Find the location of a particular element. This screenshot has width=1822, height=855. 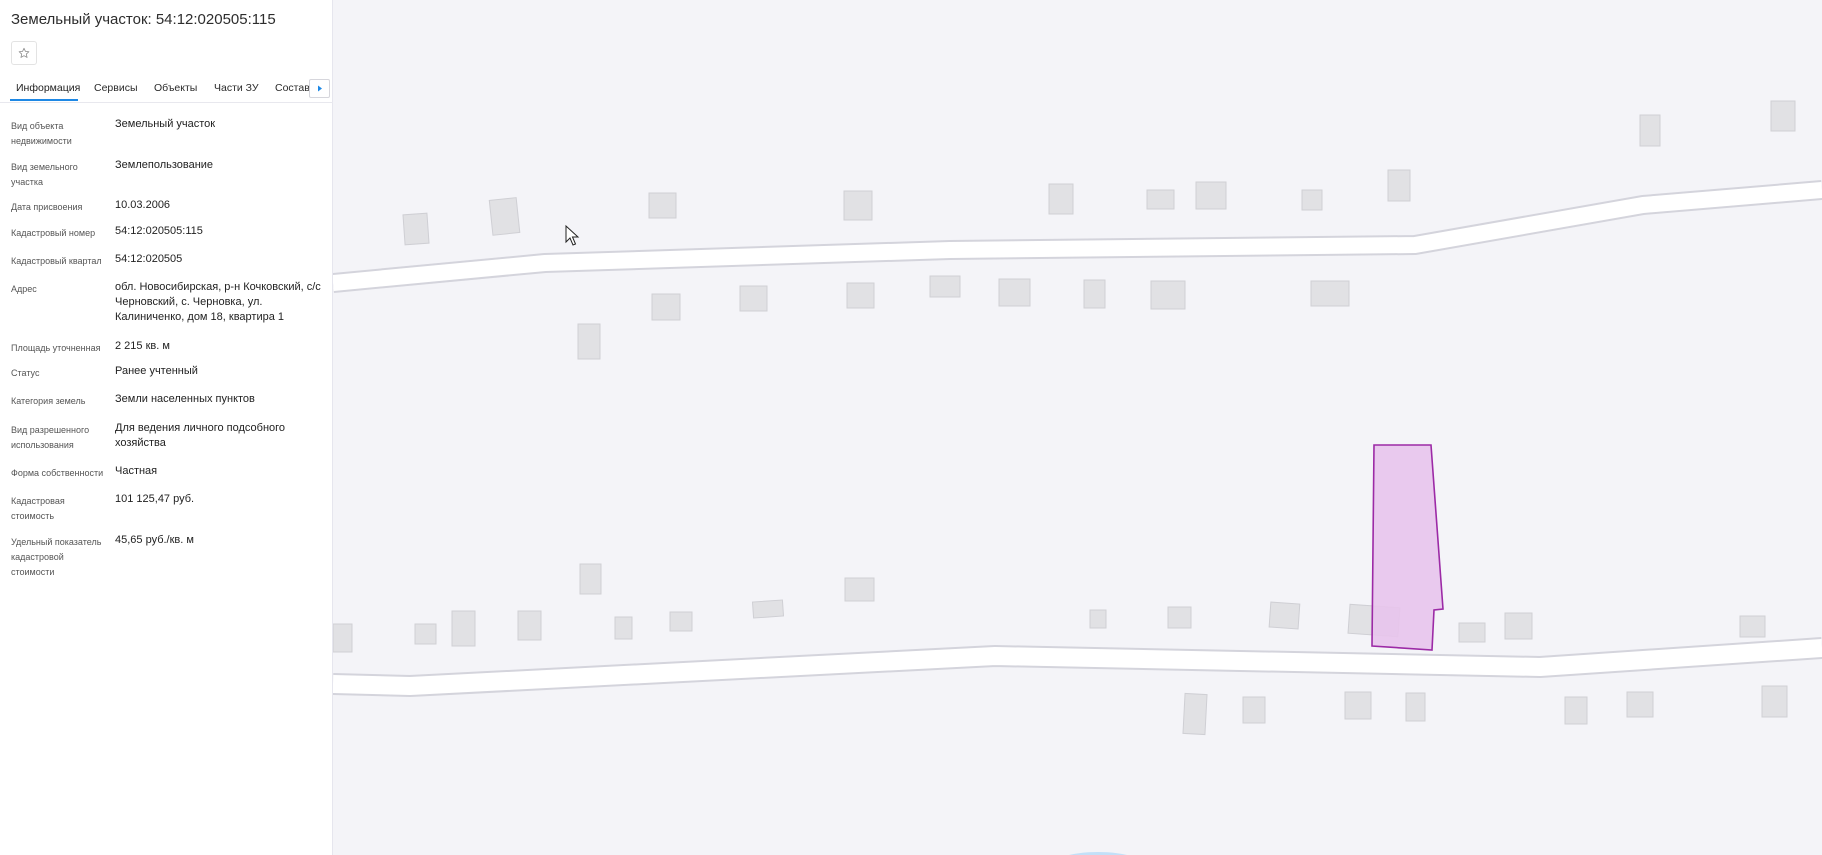

detail-label: Вид разрешенного использования is located at coordinates (50, 437).